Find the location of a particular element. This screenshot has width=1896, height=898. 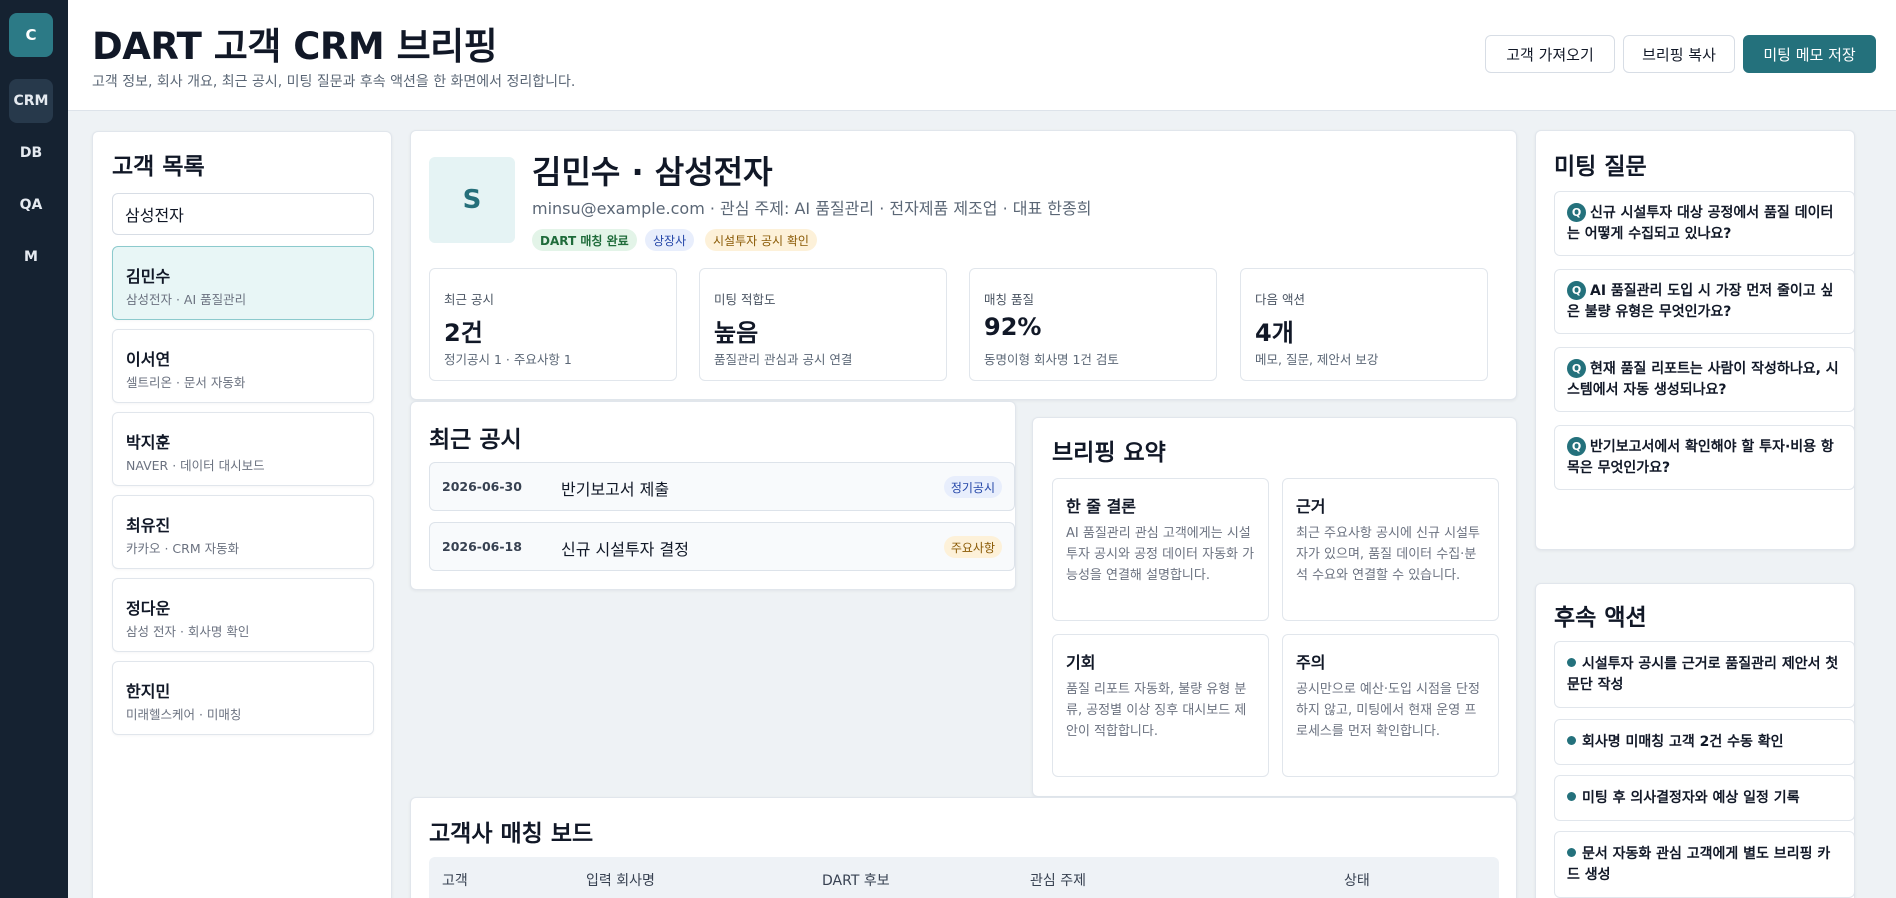

question-text: 반기보고서에서 확인해야 할 투자·비용 항목은 무엇인가요? is located at coordinates (1700, 457).